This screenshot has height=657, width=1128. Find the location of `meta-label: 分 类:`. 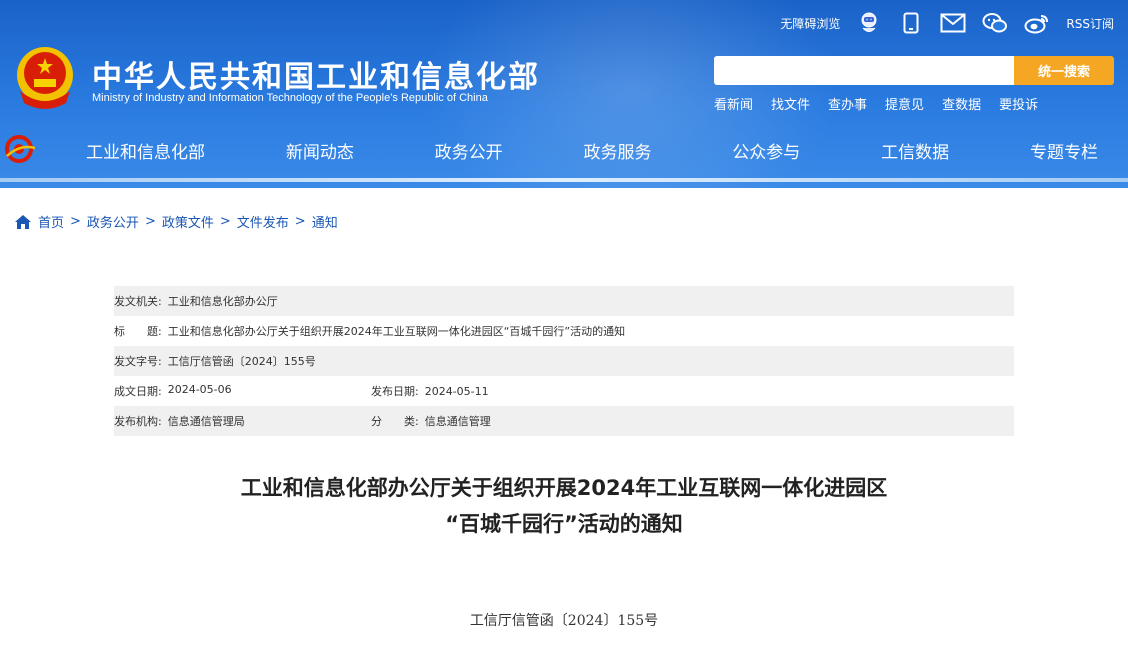

meta-label: 分 类: is located at coordinates (395, 421).